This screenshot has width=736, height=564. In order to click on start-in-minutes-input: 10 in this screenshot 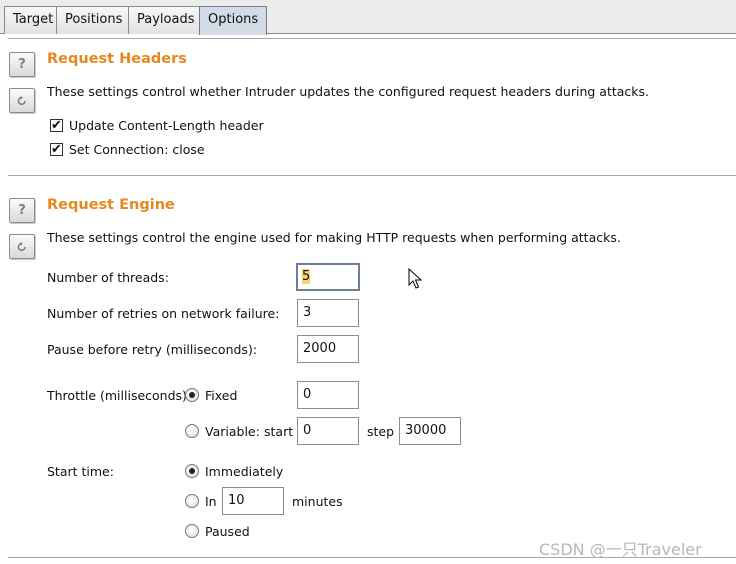, I will do `click(253, 501)`.